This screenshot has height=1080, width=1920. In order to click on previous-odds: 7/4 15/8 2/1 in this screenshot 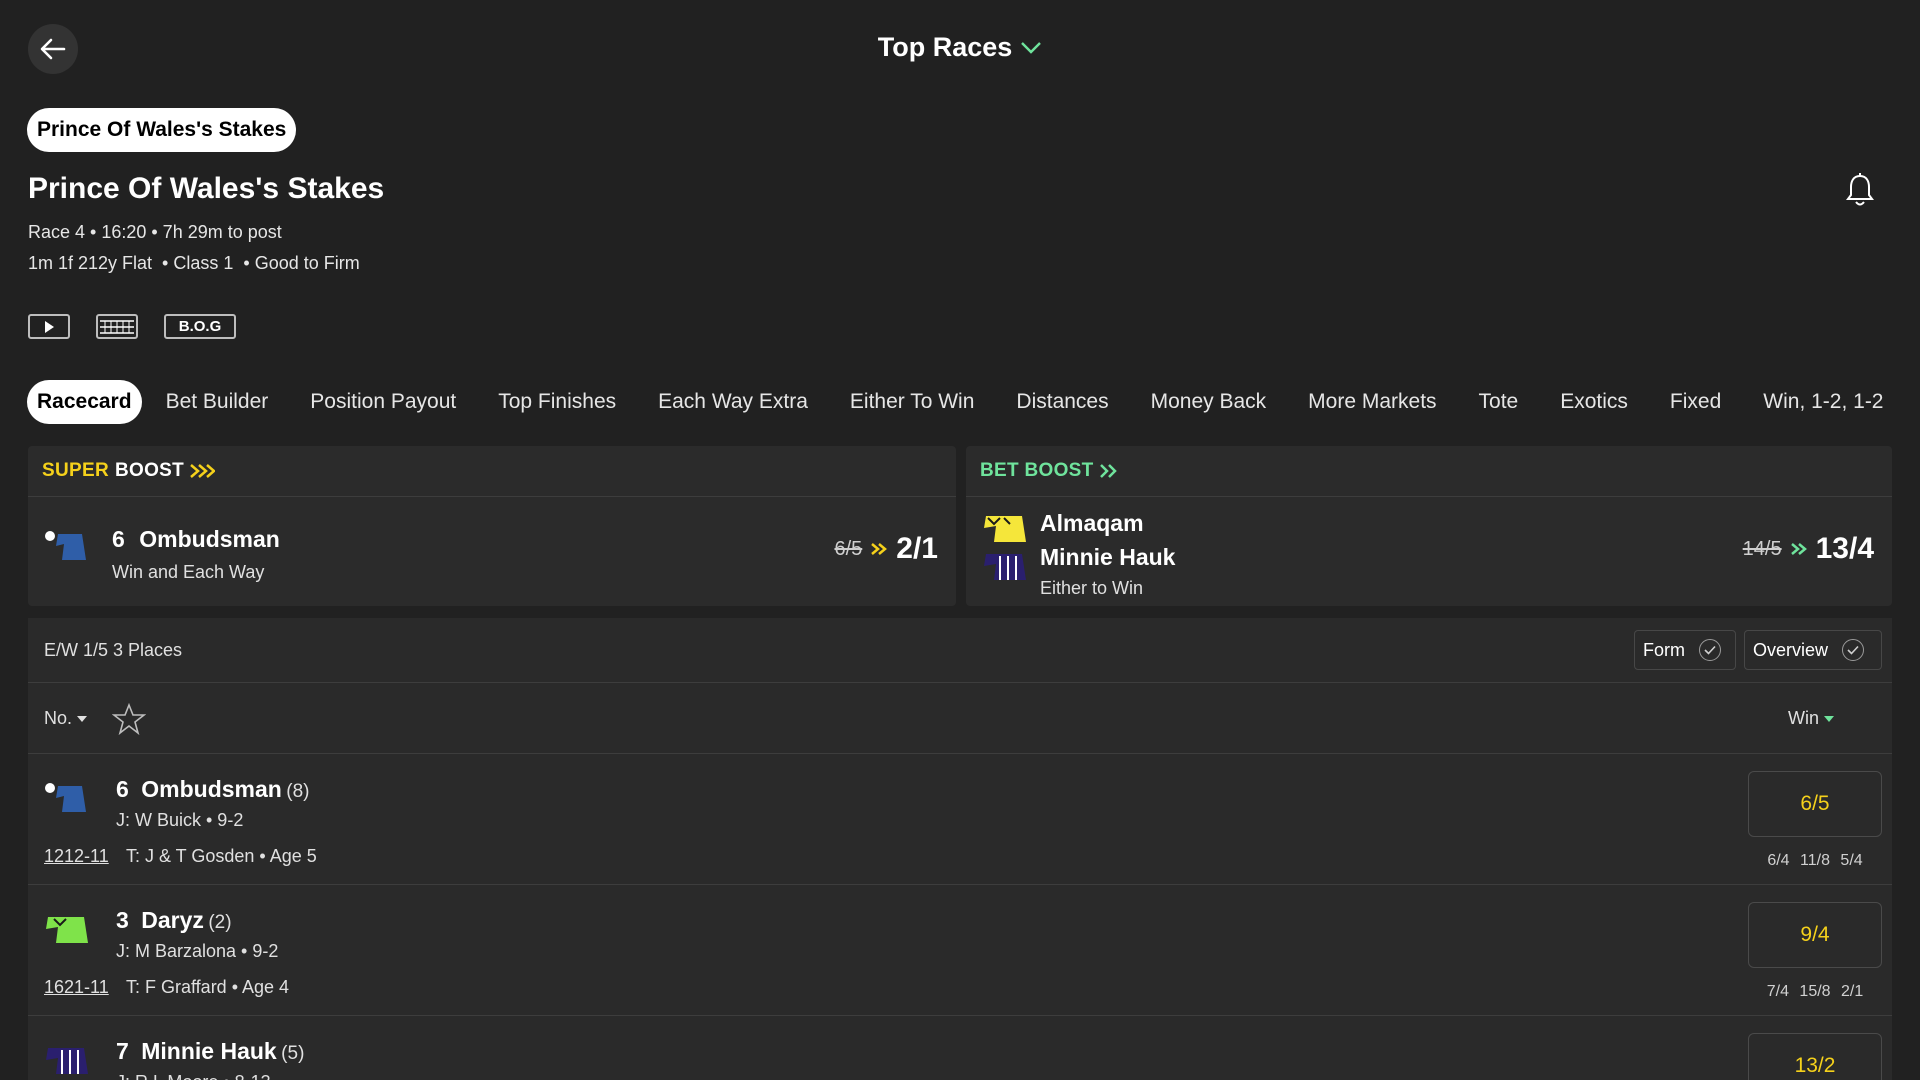, I will do `click(1815, 991)`.